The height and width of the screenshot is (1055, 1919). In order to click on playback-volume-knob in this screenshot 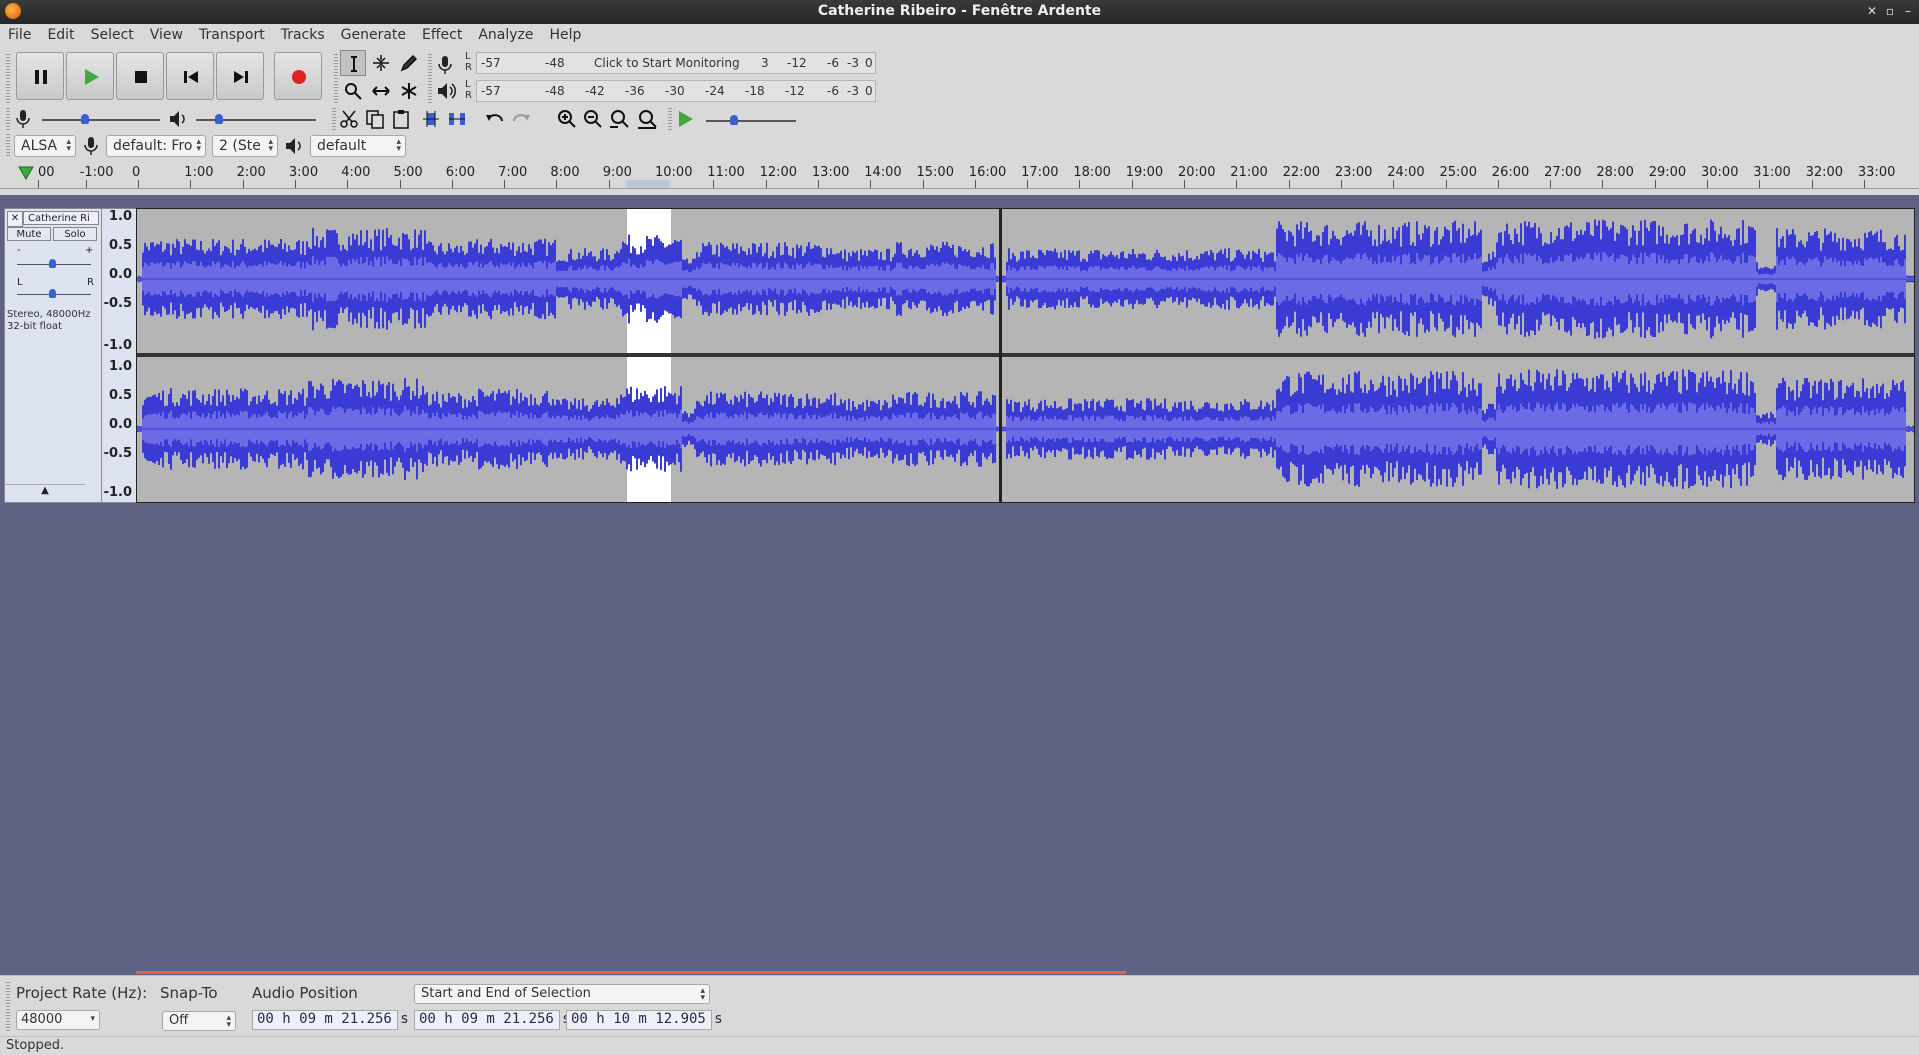, I will do `click(219, 119)`.